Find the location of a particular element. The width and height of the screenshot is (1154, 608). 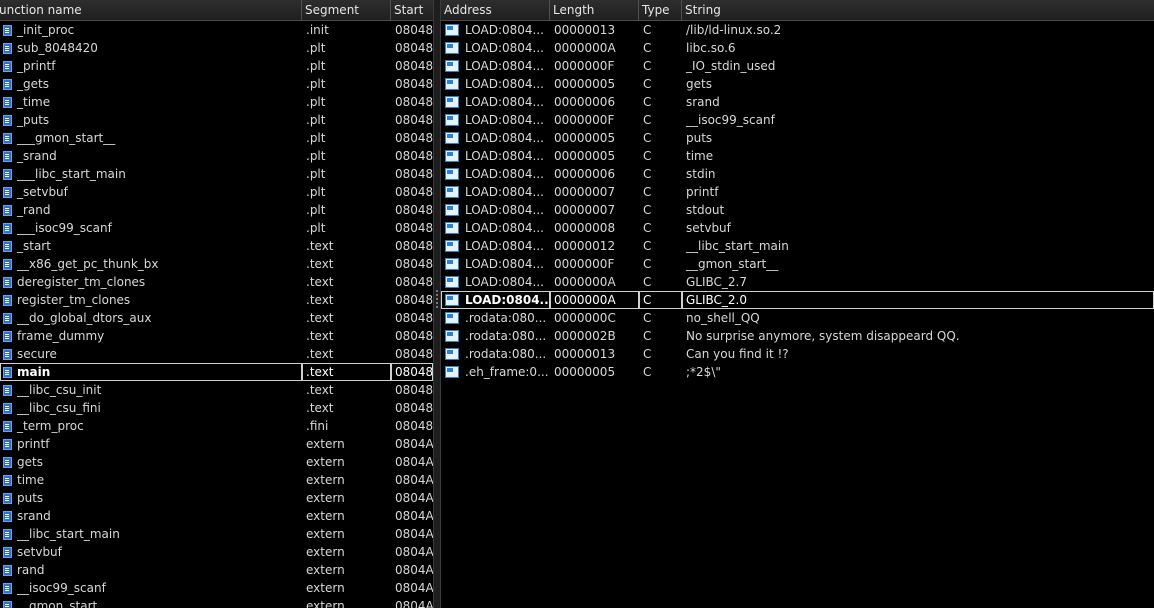

function-row: __libc_csu_fini .text 08048 is located at coordinates (216, 408).